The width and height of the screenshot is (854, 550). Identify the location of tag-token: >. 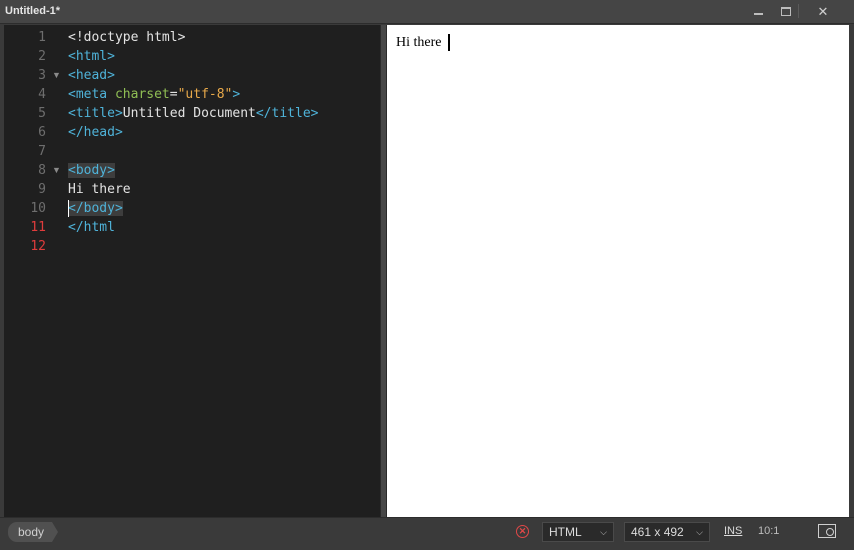
(236, 94).